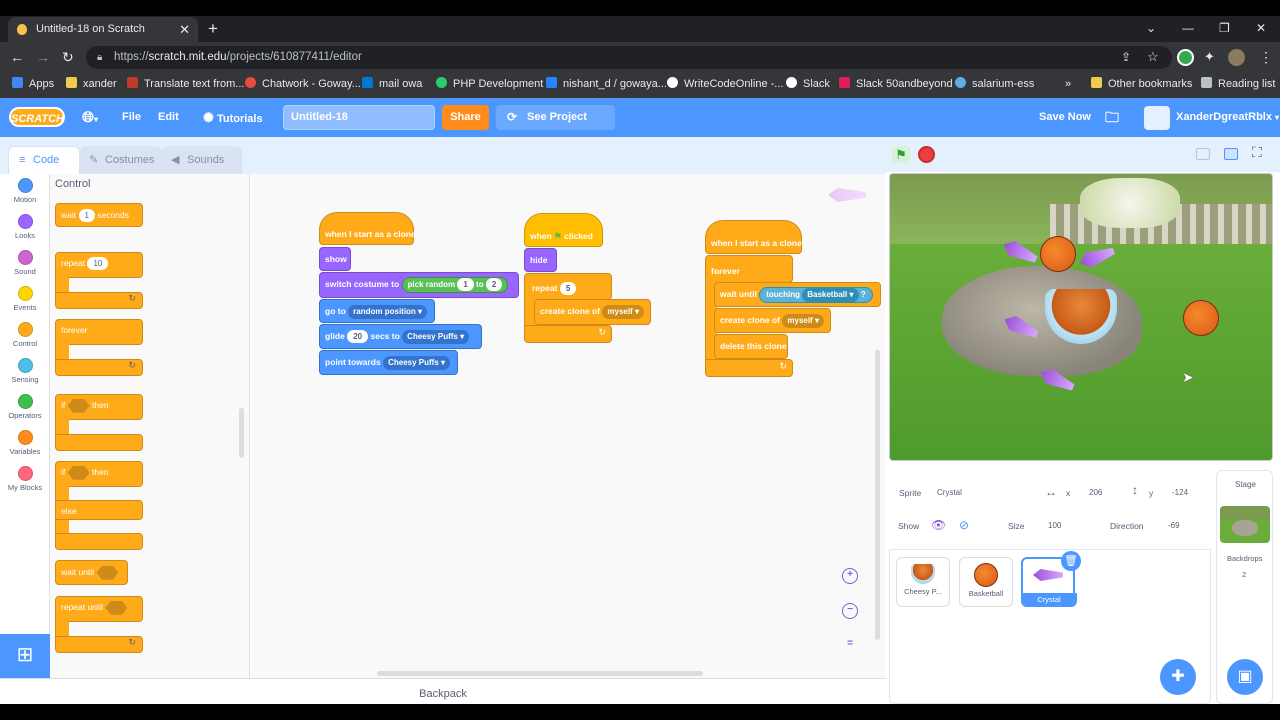 The width and height of the screenshot is (1280, 720). I want to click on file-menu: File, so click(131, 117).